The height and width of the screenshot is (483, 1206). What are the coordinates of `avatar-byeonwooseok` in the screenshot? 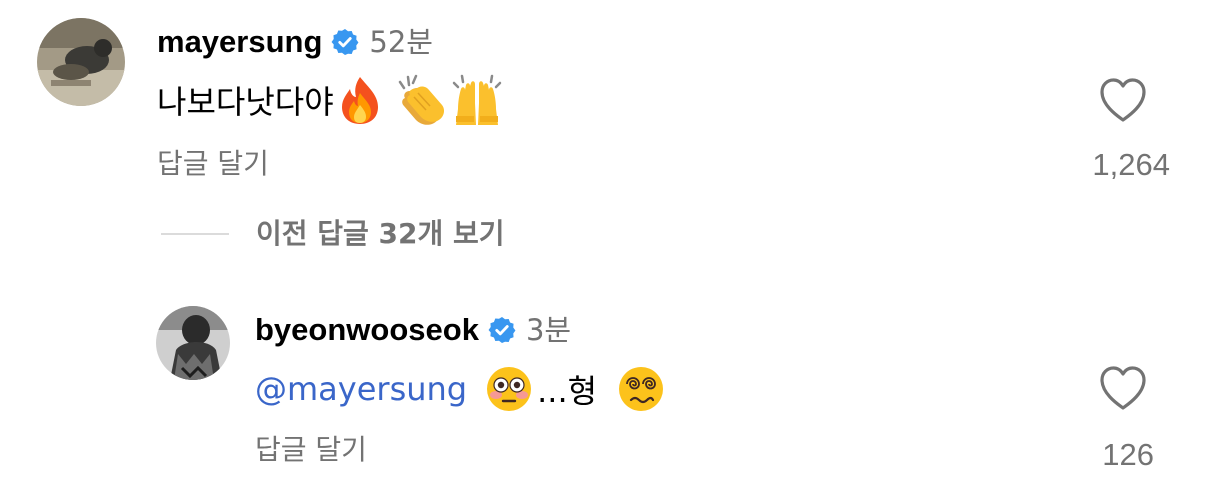 It's located at (193, 343).